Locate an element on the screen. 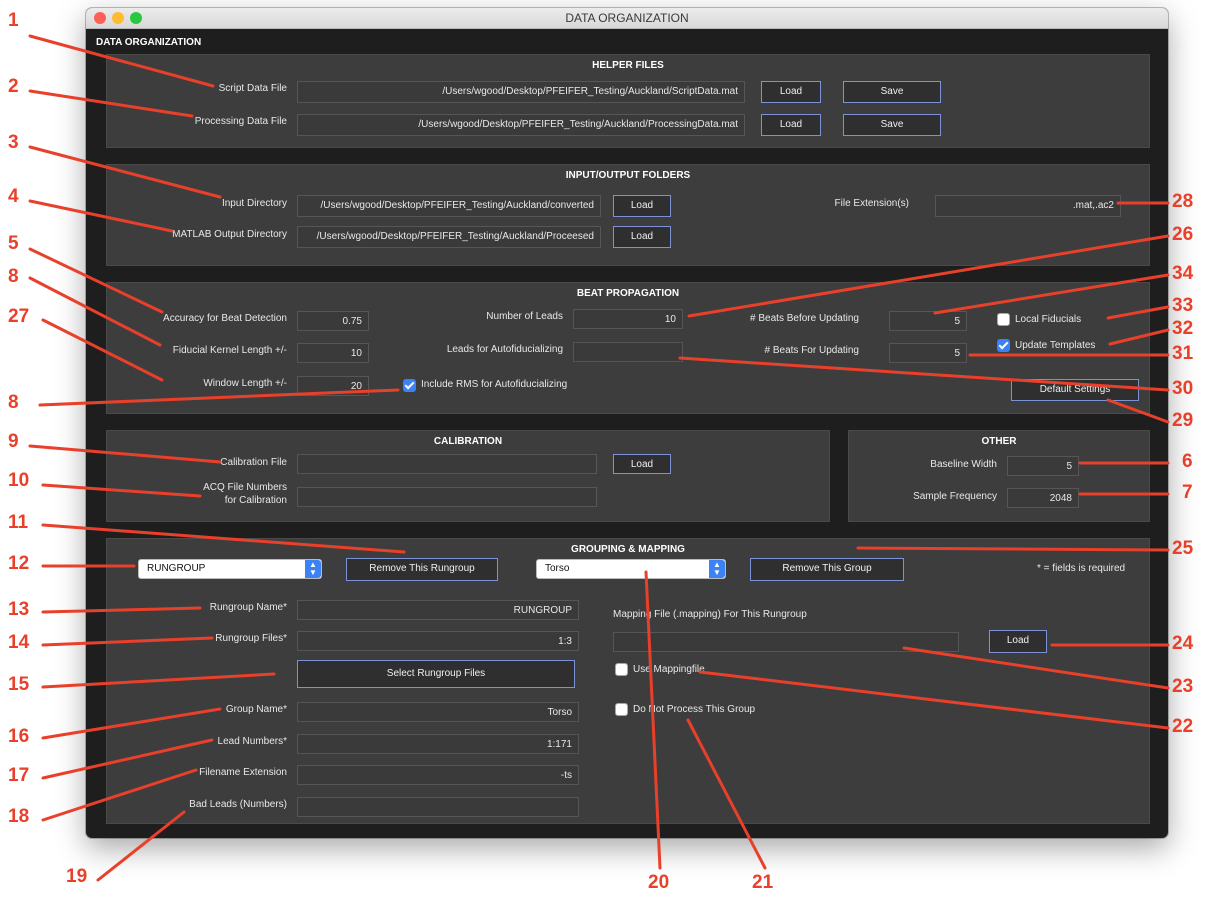 The height and width of the screenshot is (901, 1211). callout-number: 23 is located at coordinates (1183, 686).